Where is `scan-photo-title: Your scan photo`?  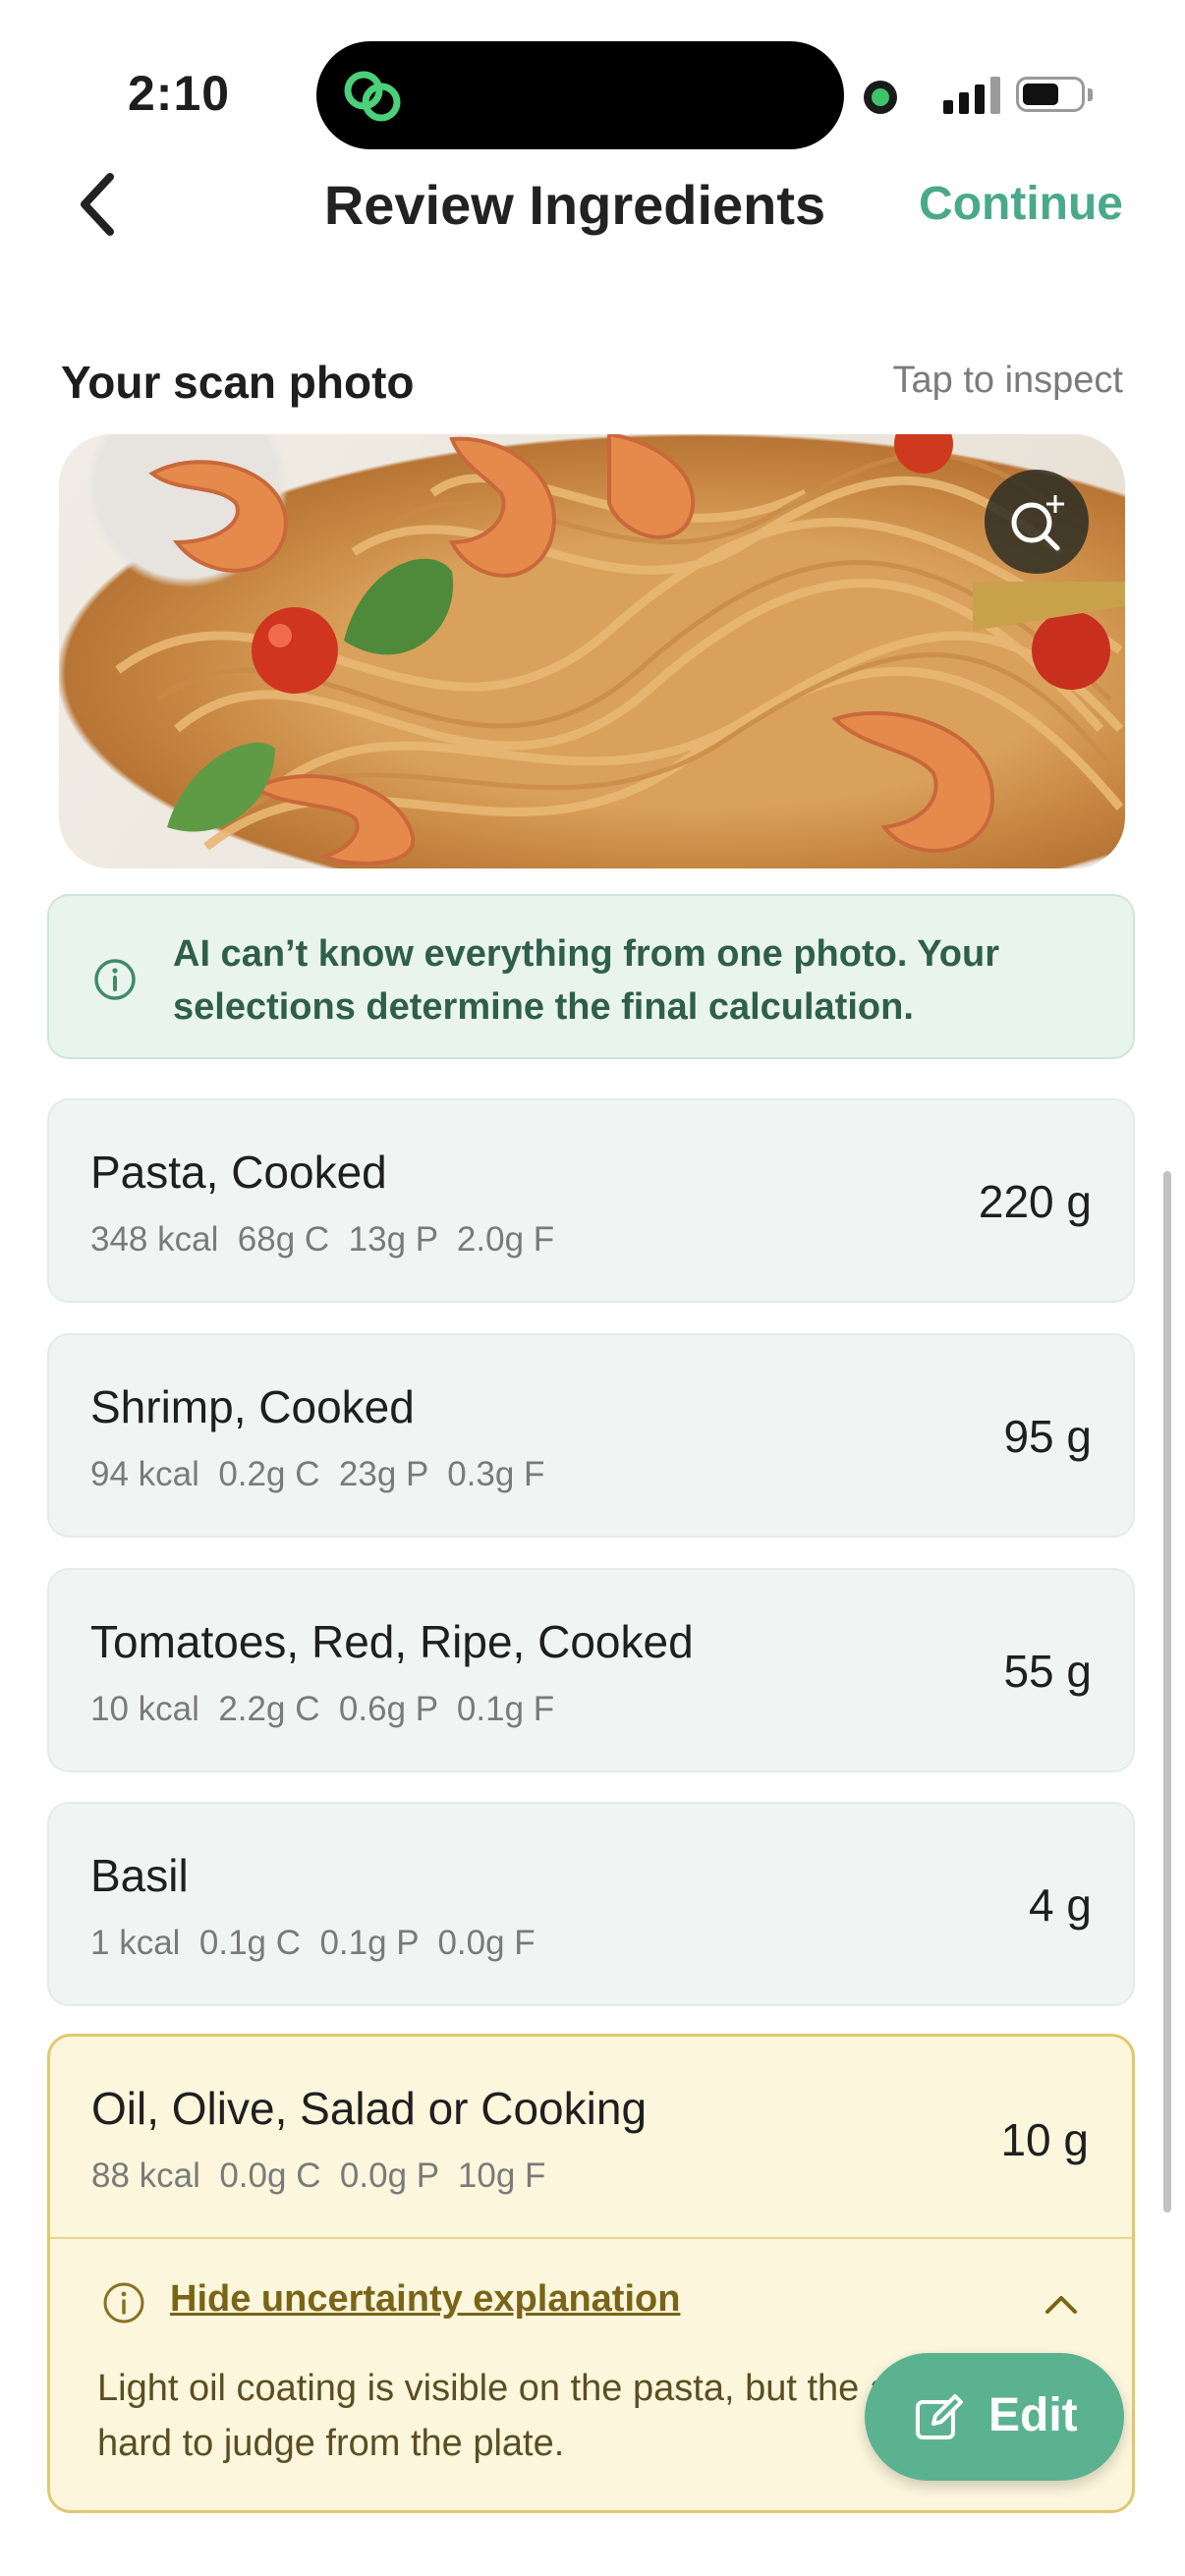
scan-photo-title: Your scan photo is located at coordinates (238, 382).